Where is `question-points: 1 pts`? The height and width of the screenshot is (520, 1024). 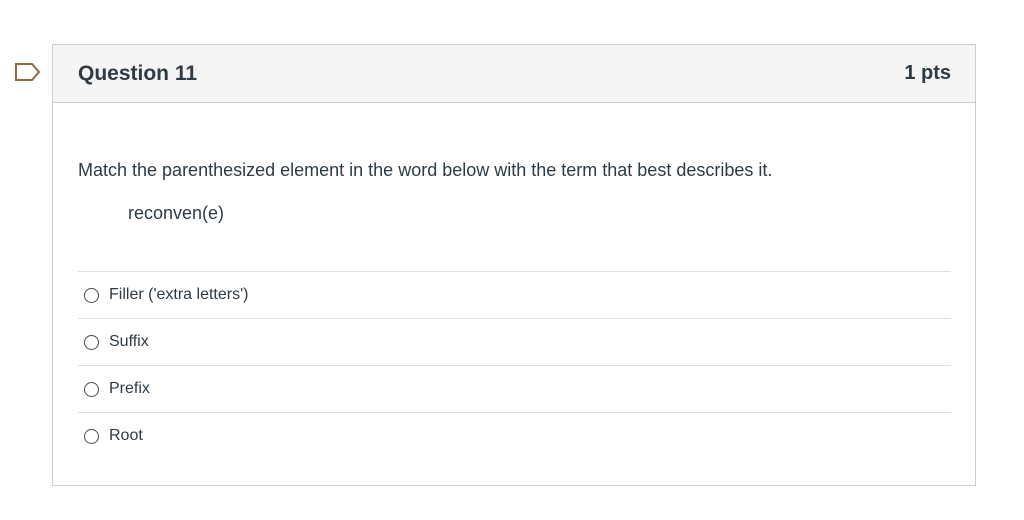
question-points: 1 pts is located at coordinates (927, 73).